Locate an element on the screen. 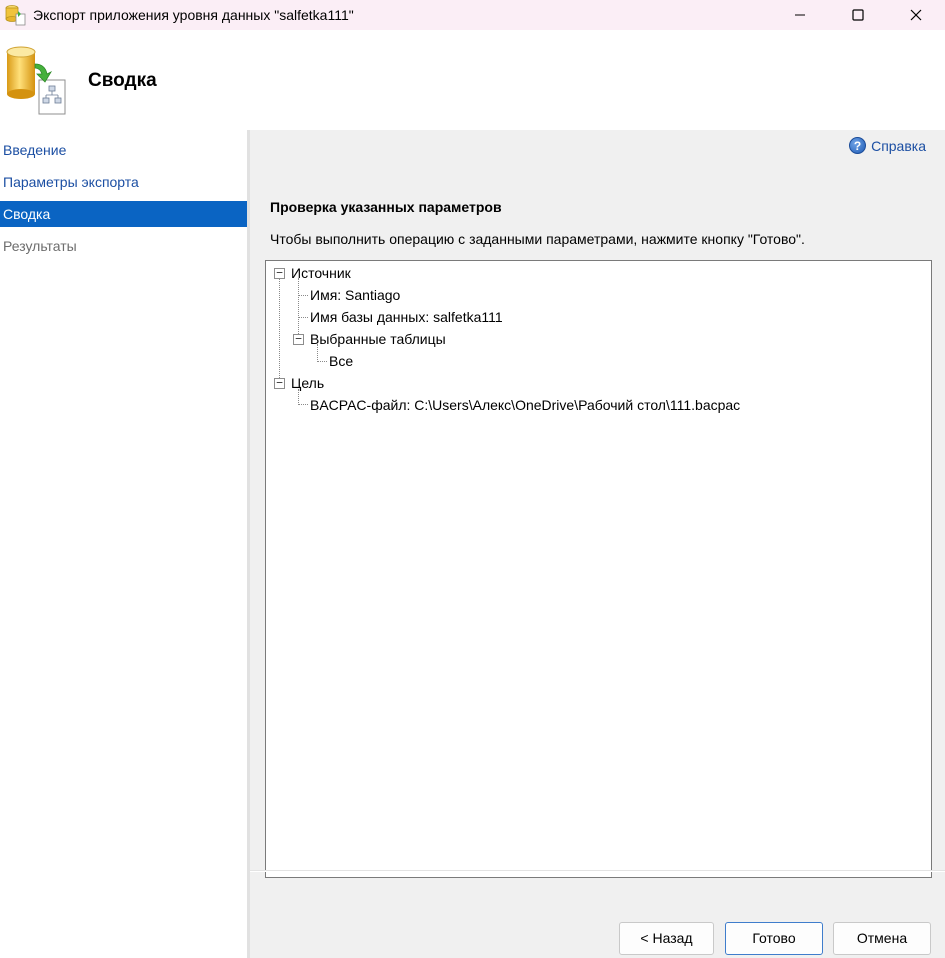  minimize-button is located at coordinates (800, 15).